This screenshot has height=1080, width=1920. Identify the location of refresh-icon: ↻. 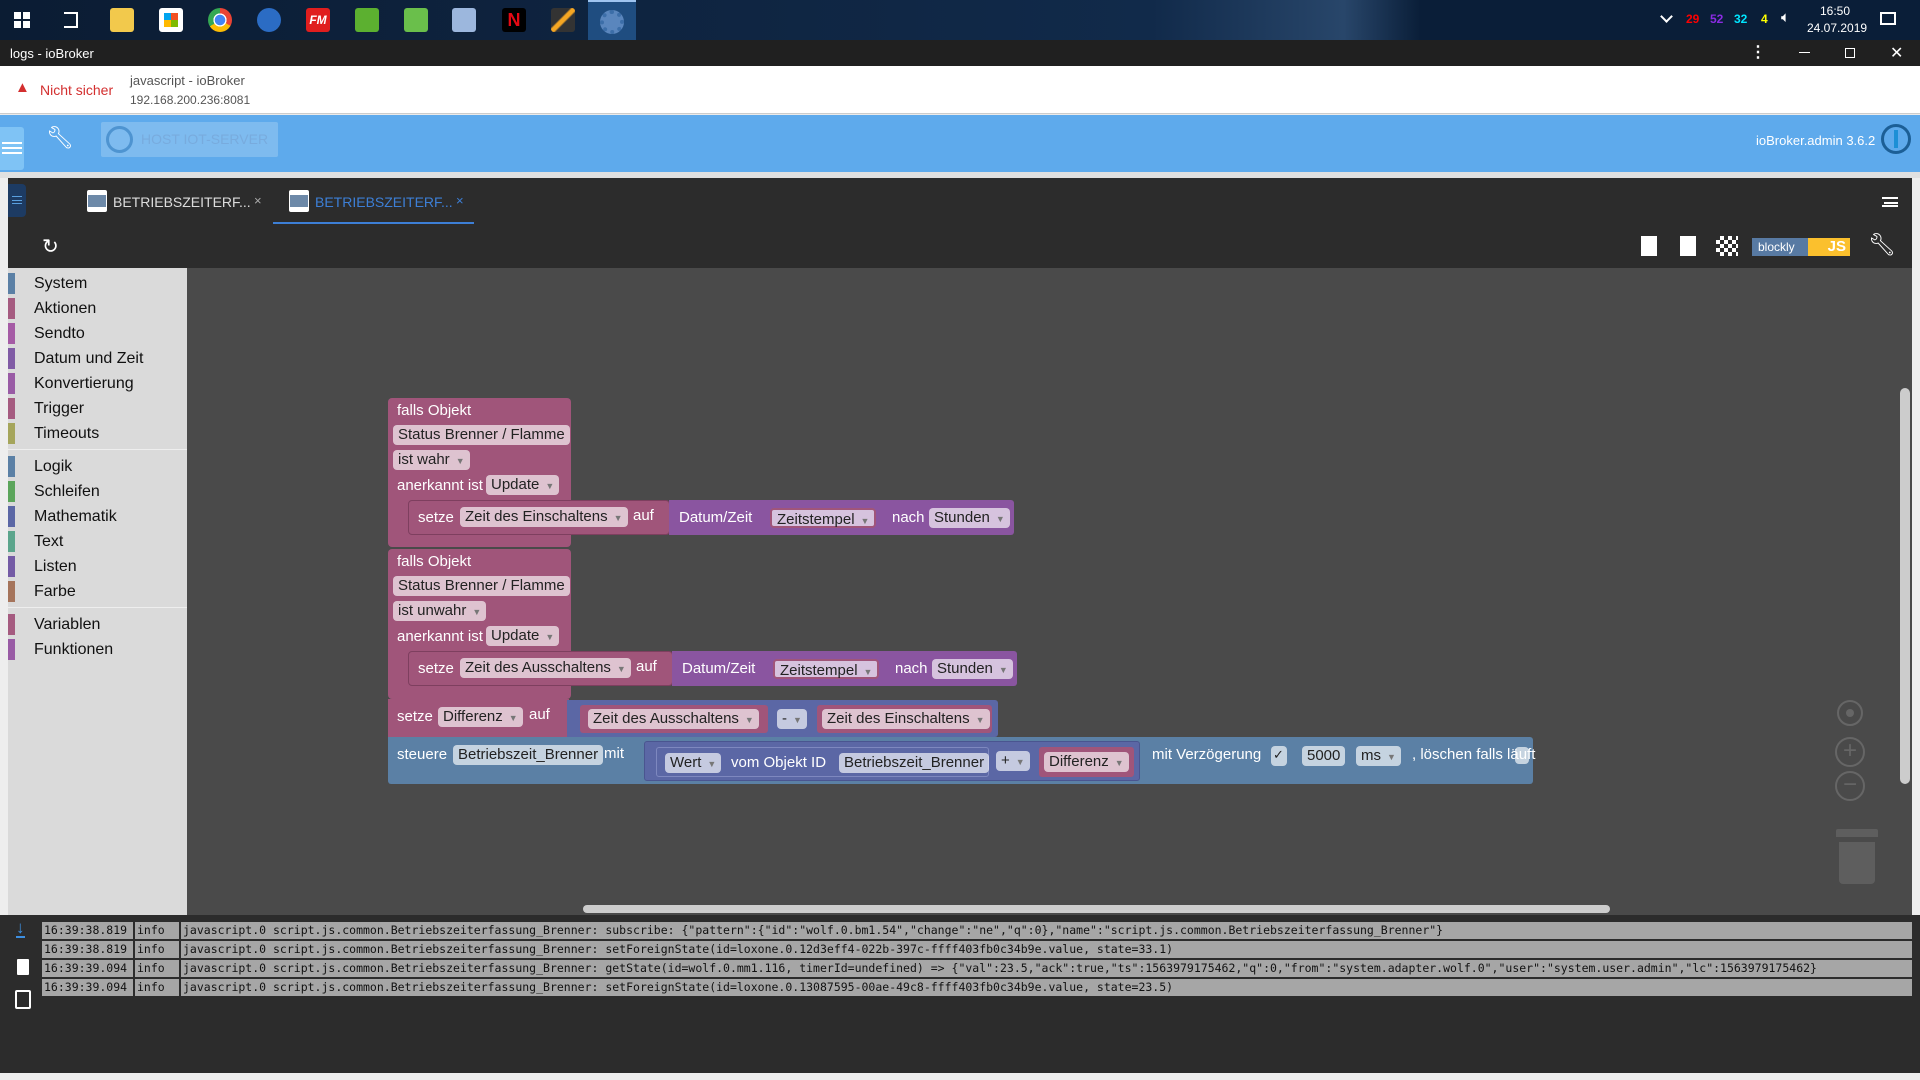
(50, 246).